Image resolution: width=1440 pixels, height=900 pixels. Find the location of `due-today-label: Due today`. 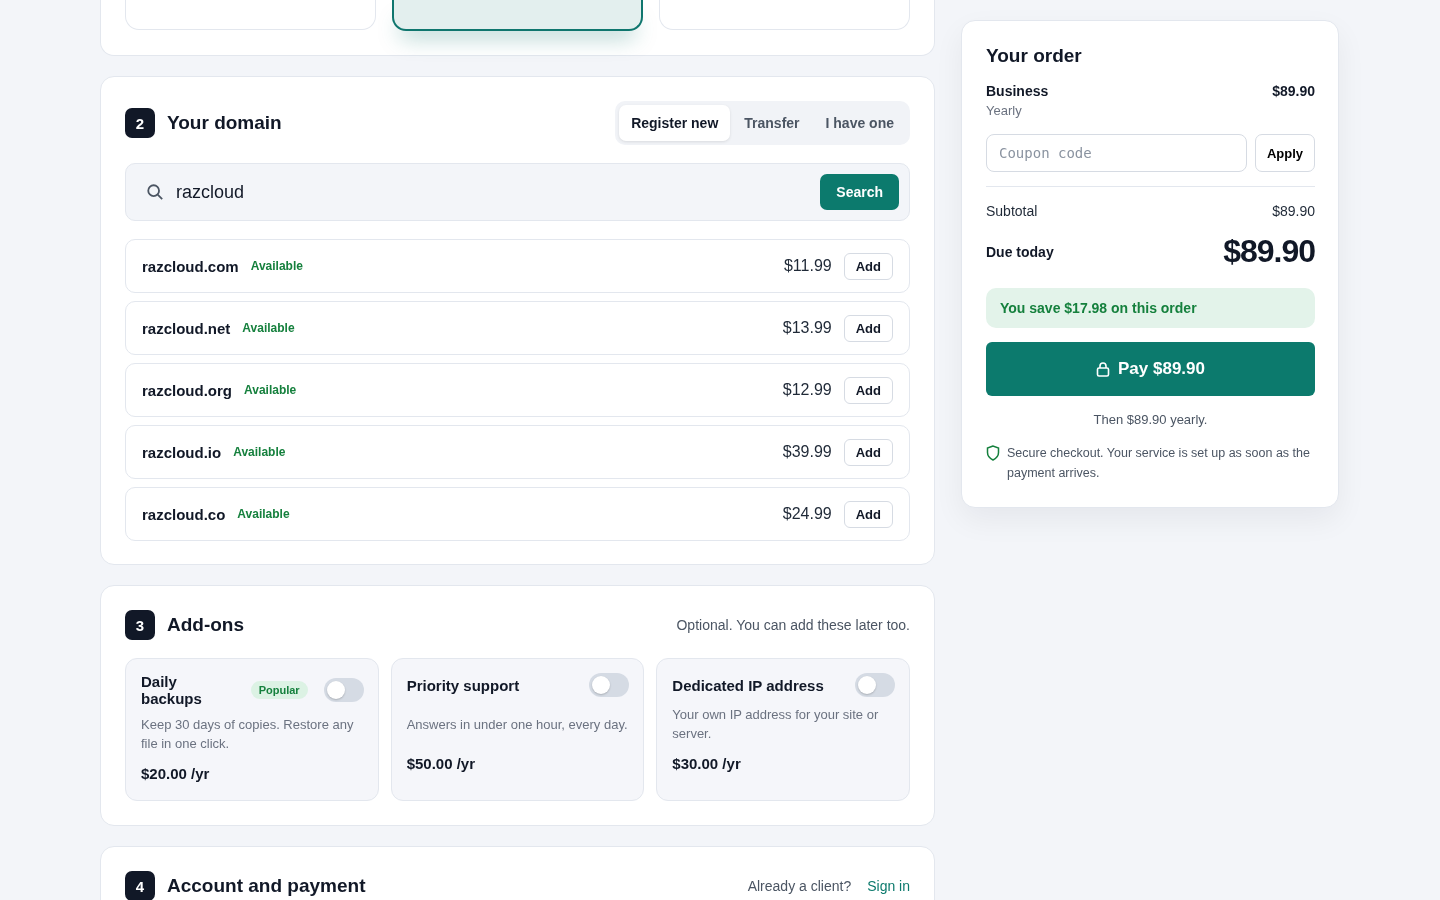

due-today-label: Due today is located at coordinates (1020, 251).